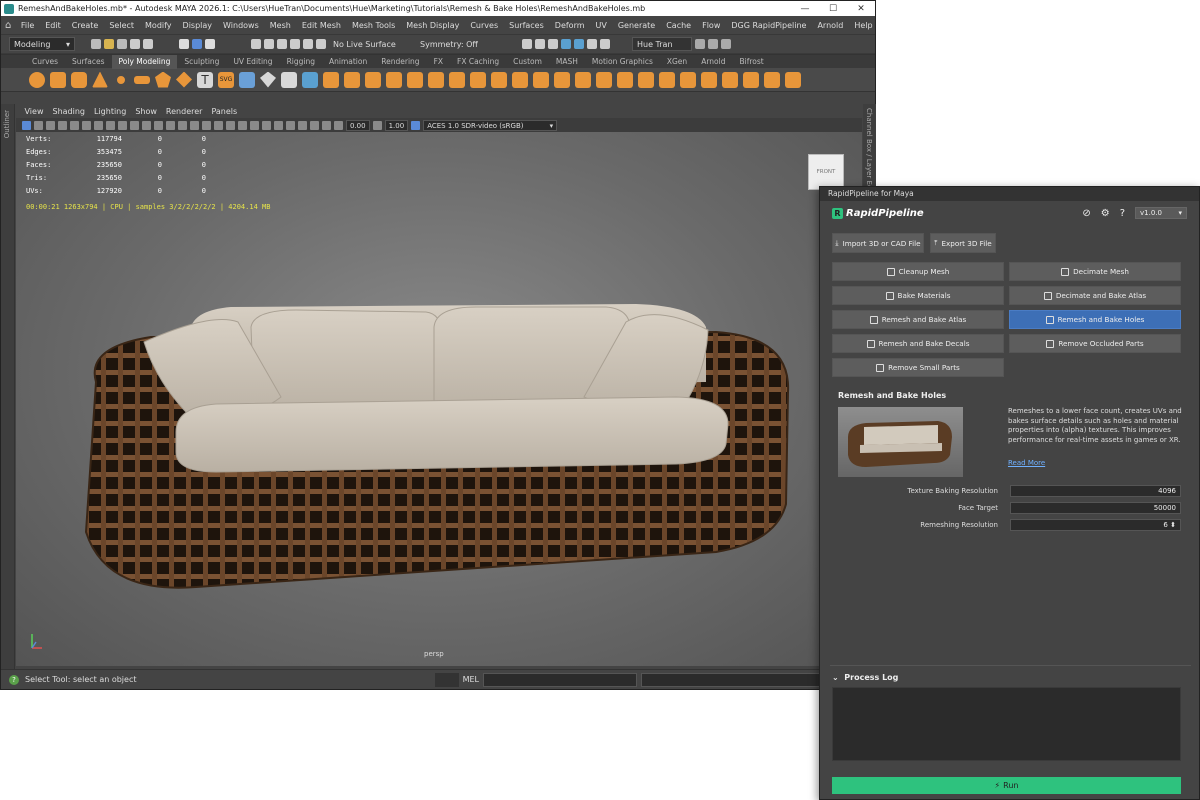 This screenshot has height=800, width=1200. What do you see at coordinates (226, 79) in the screenshot?
I see `svg-icon: SVG` at bounding box center [226, 79].